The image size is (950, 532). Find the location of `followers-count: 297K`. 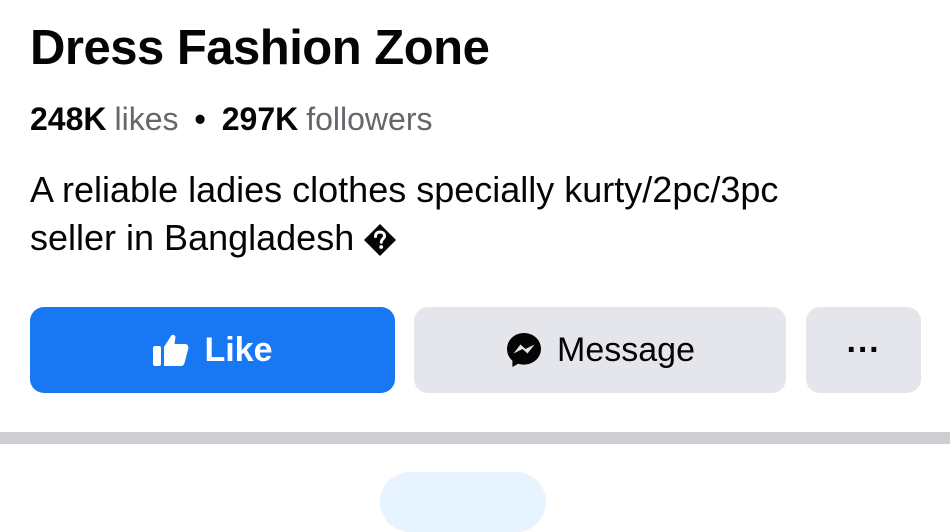

followers-count: 297K is located at coordinates (260, 119).